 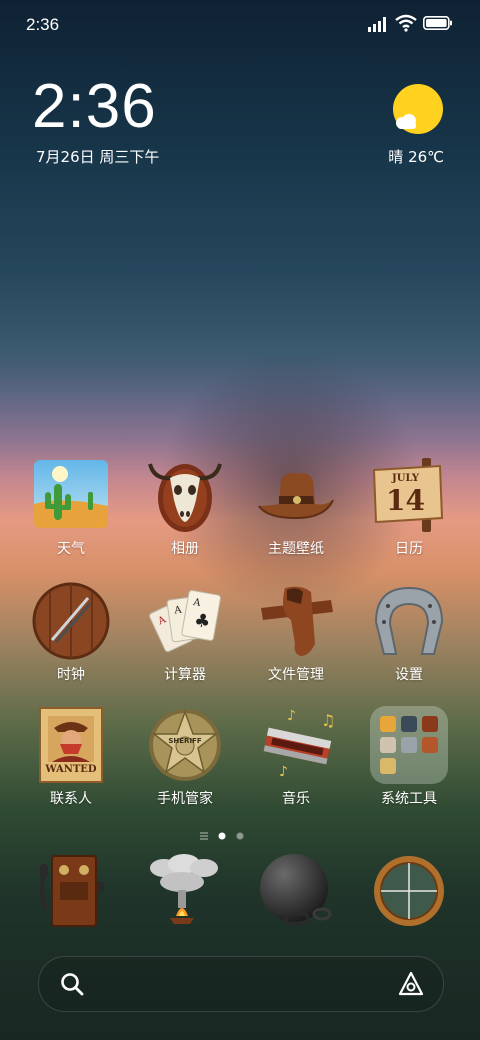 I want to click on app-label: 音乐, so click(x=296, y=799).